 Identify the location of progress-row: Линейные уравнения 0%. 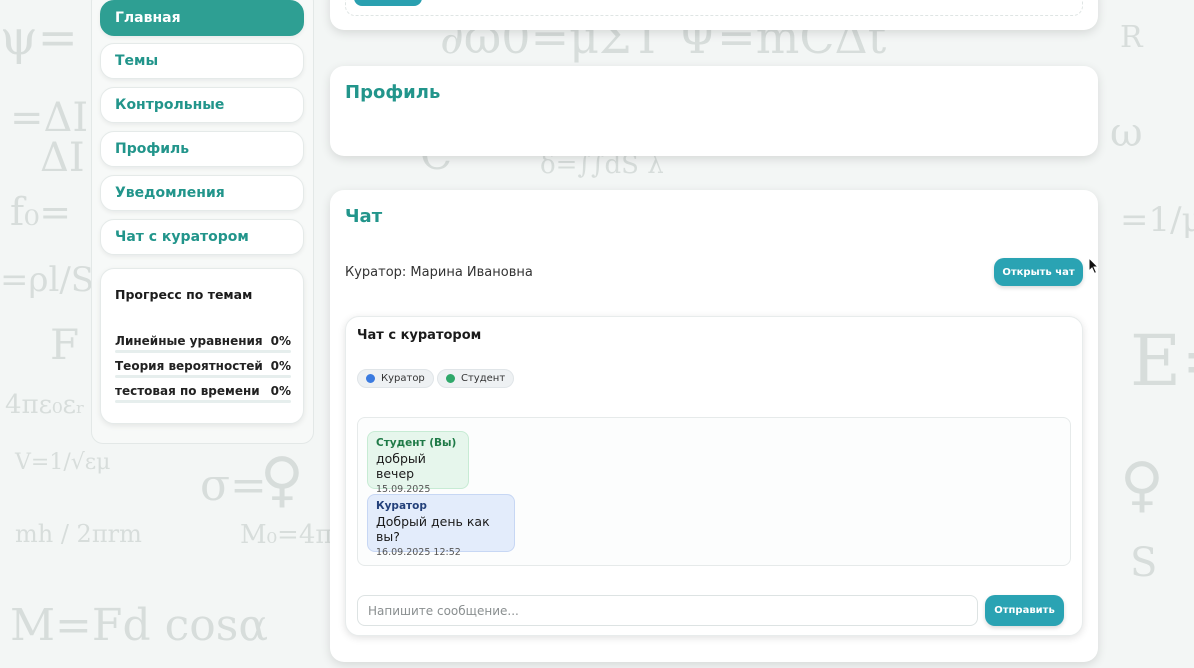
(203, 344).